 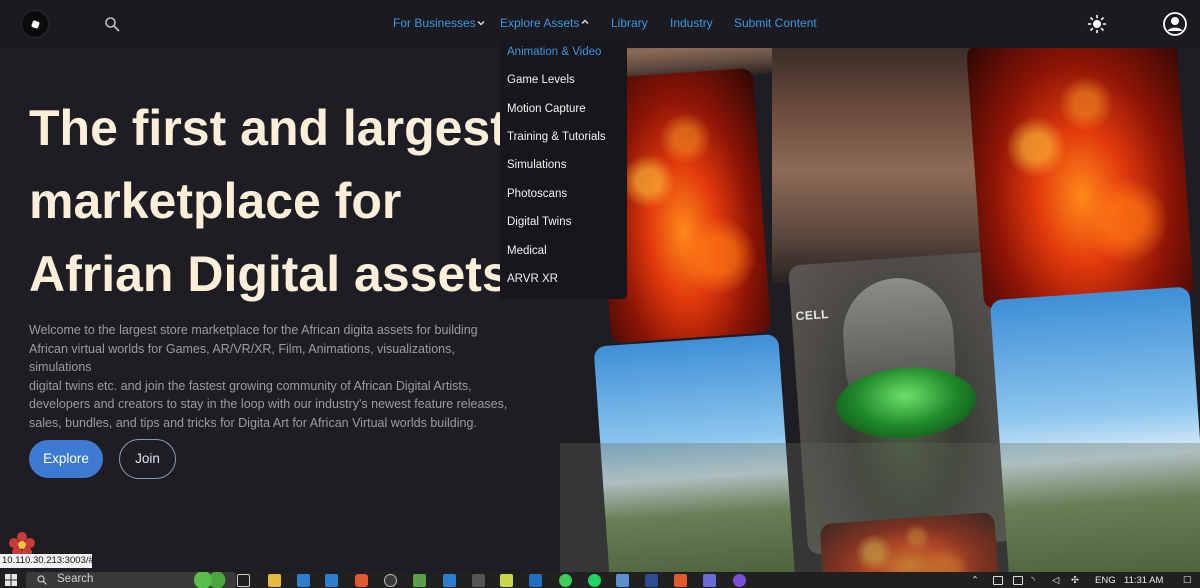 I want to click on file-explorer-icon, so click(x=274, y=580).